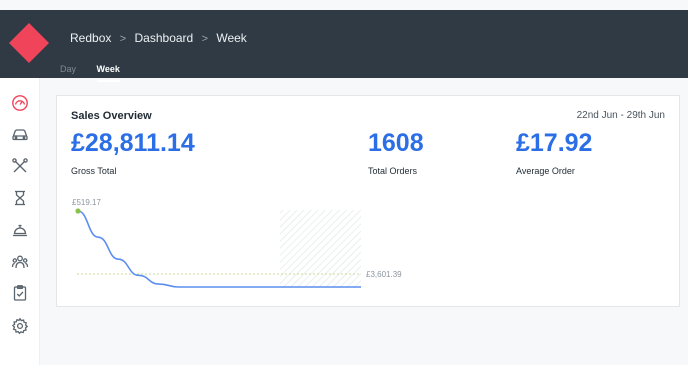  I want to click on redbox-logo-icon, so click(29, 43).